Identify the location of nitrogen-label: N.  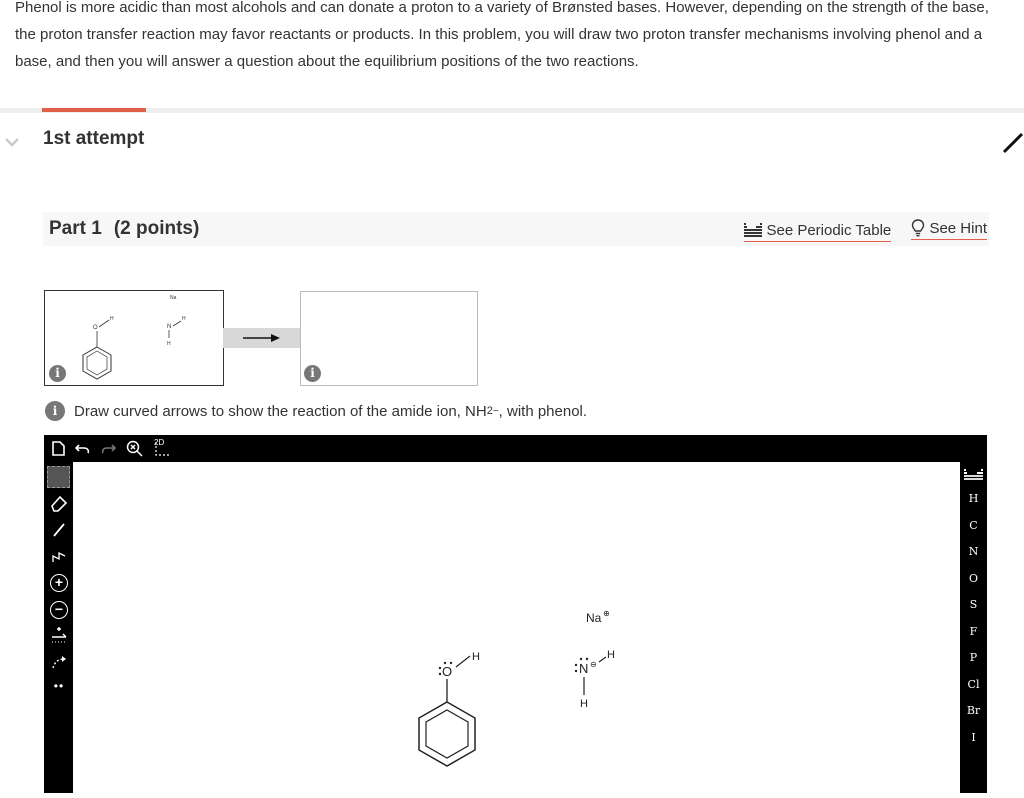
(583, 668).